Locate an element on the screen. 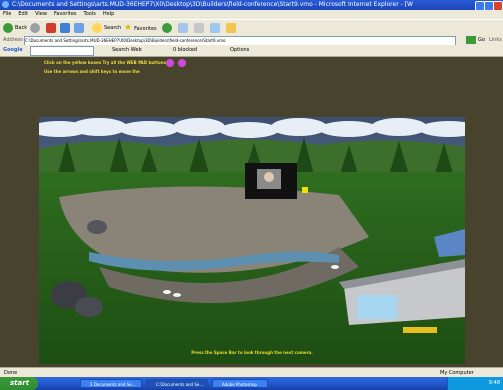  edit-icon is located at coordinates (215, 28).